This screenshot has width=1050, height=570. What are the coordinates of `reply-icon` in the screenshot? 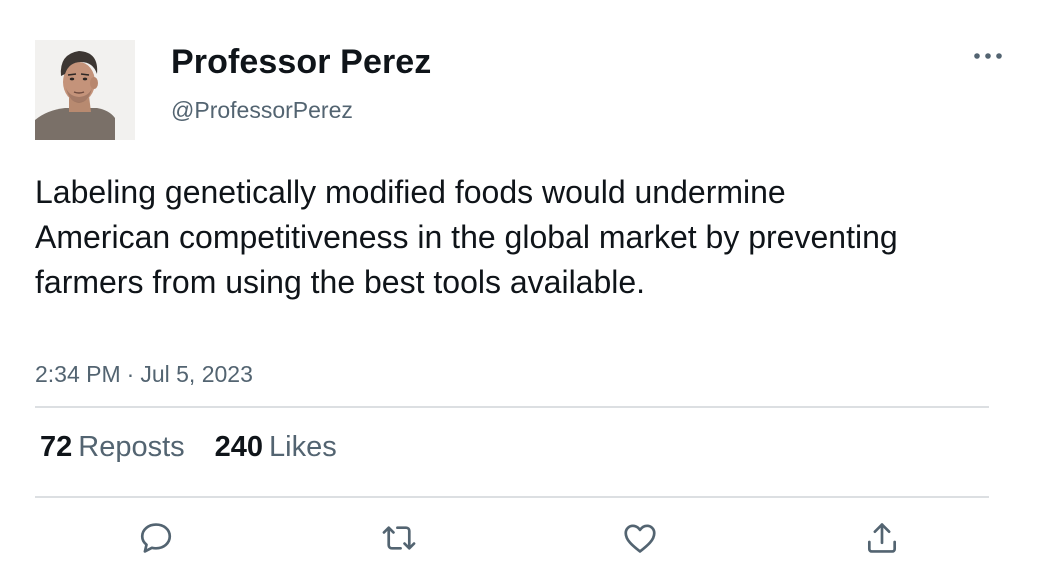 It's located at (156, 538).